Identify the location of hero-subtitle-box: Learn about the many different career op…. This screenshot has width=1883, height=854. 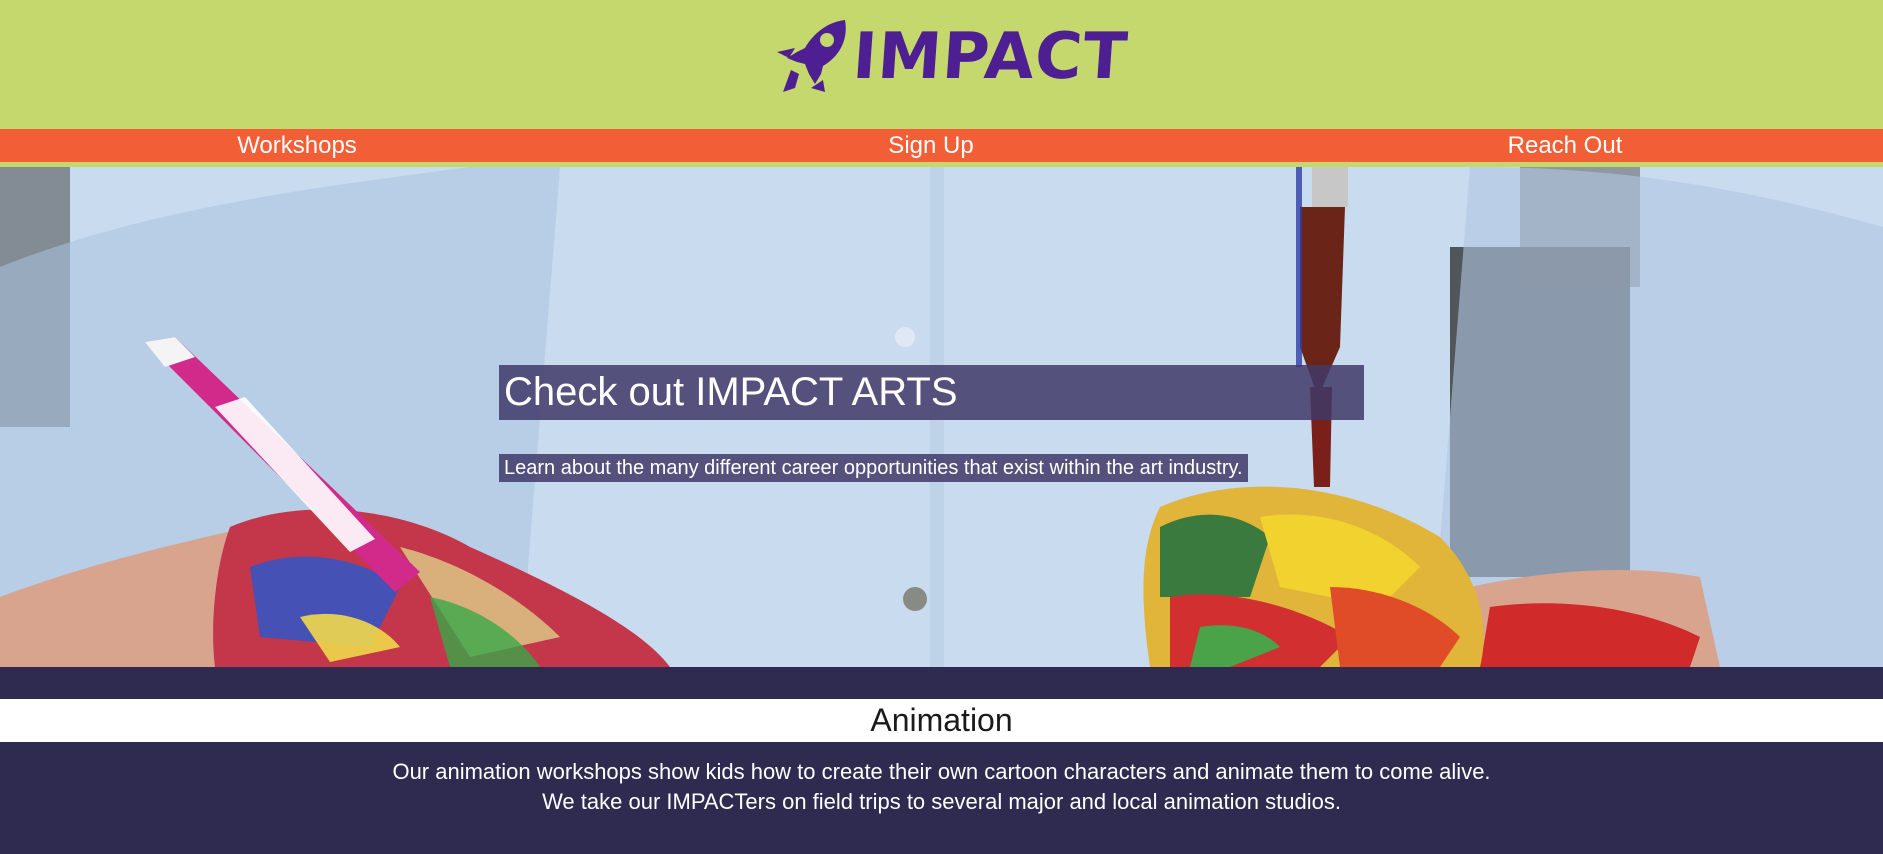
(873, 468).